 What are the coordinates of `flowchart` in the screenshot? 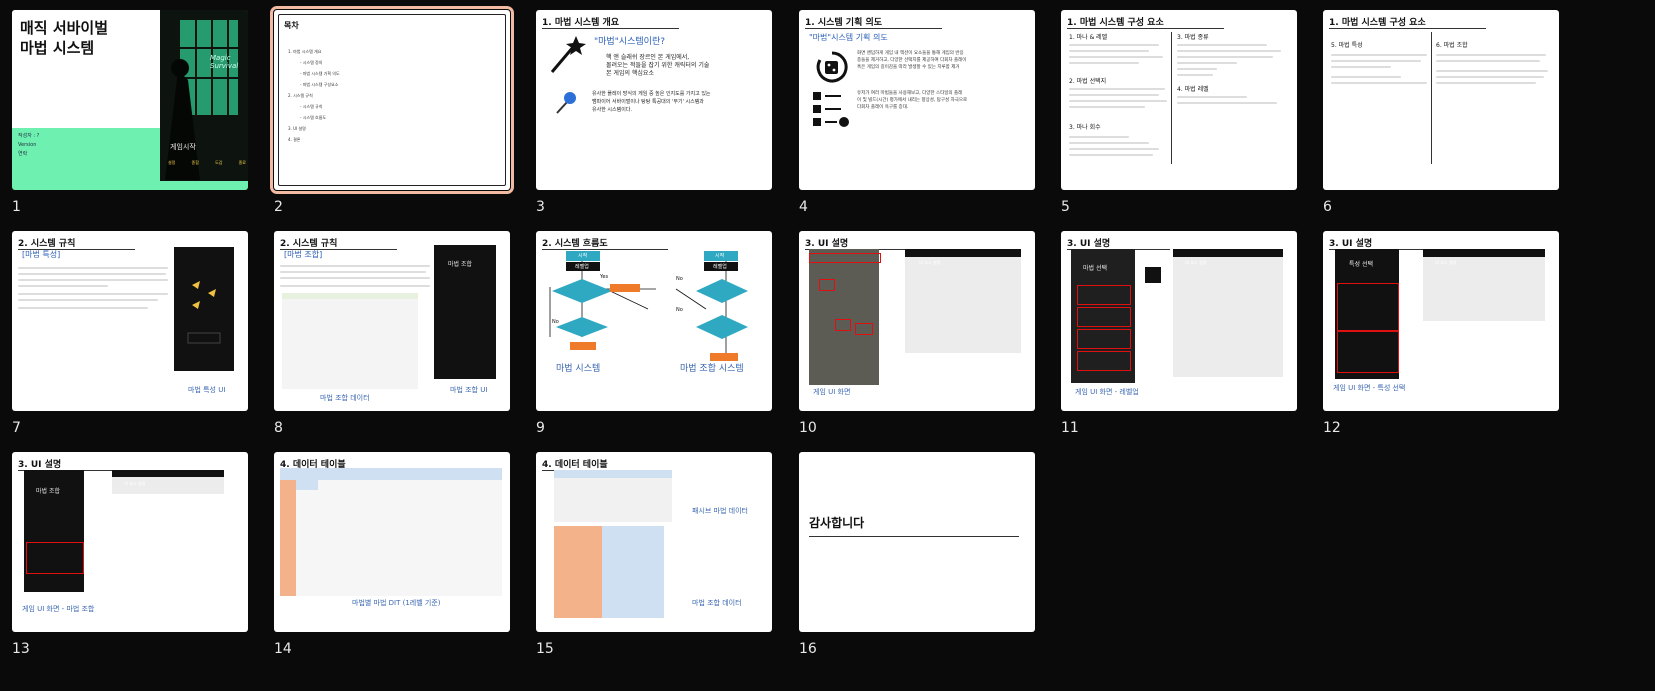 It's located at (648, 306).